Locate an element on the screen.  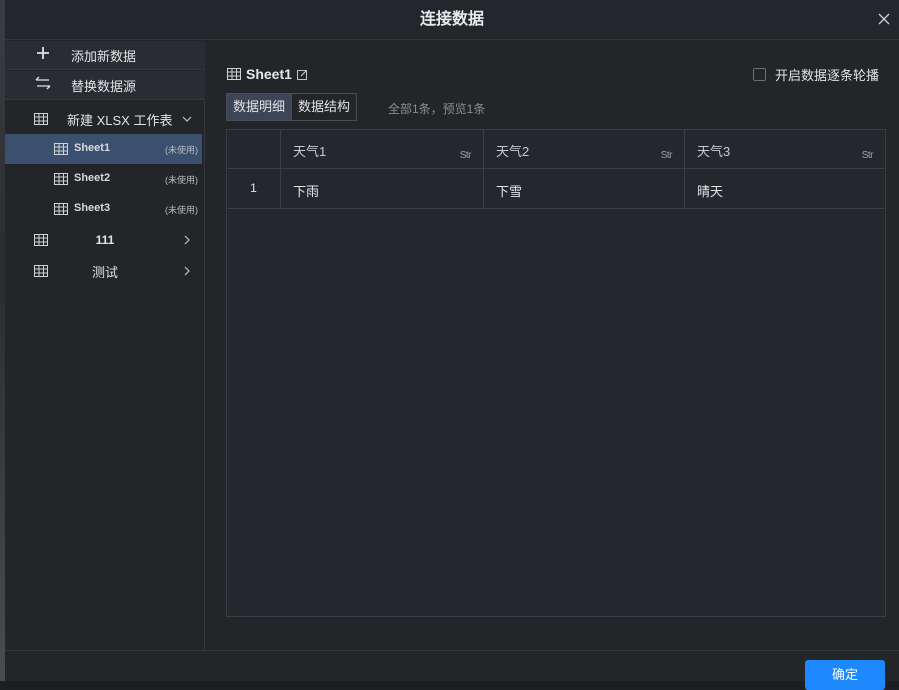
column-name: 天气2 is located at coordinates (513, 151).